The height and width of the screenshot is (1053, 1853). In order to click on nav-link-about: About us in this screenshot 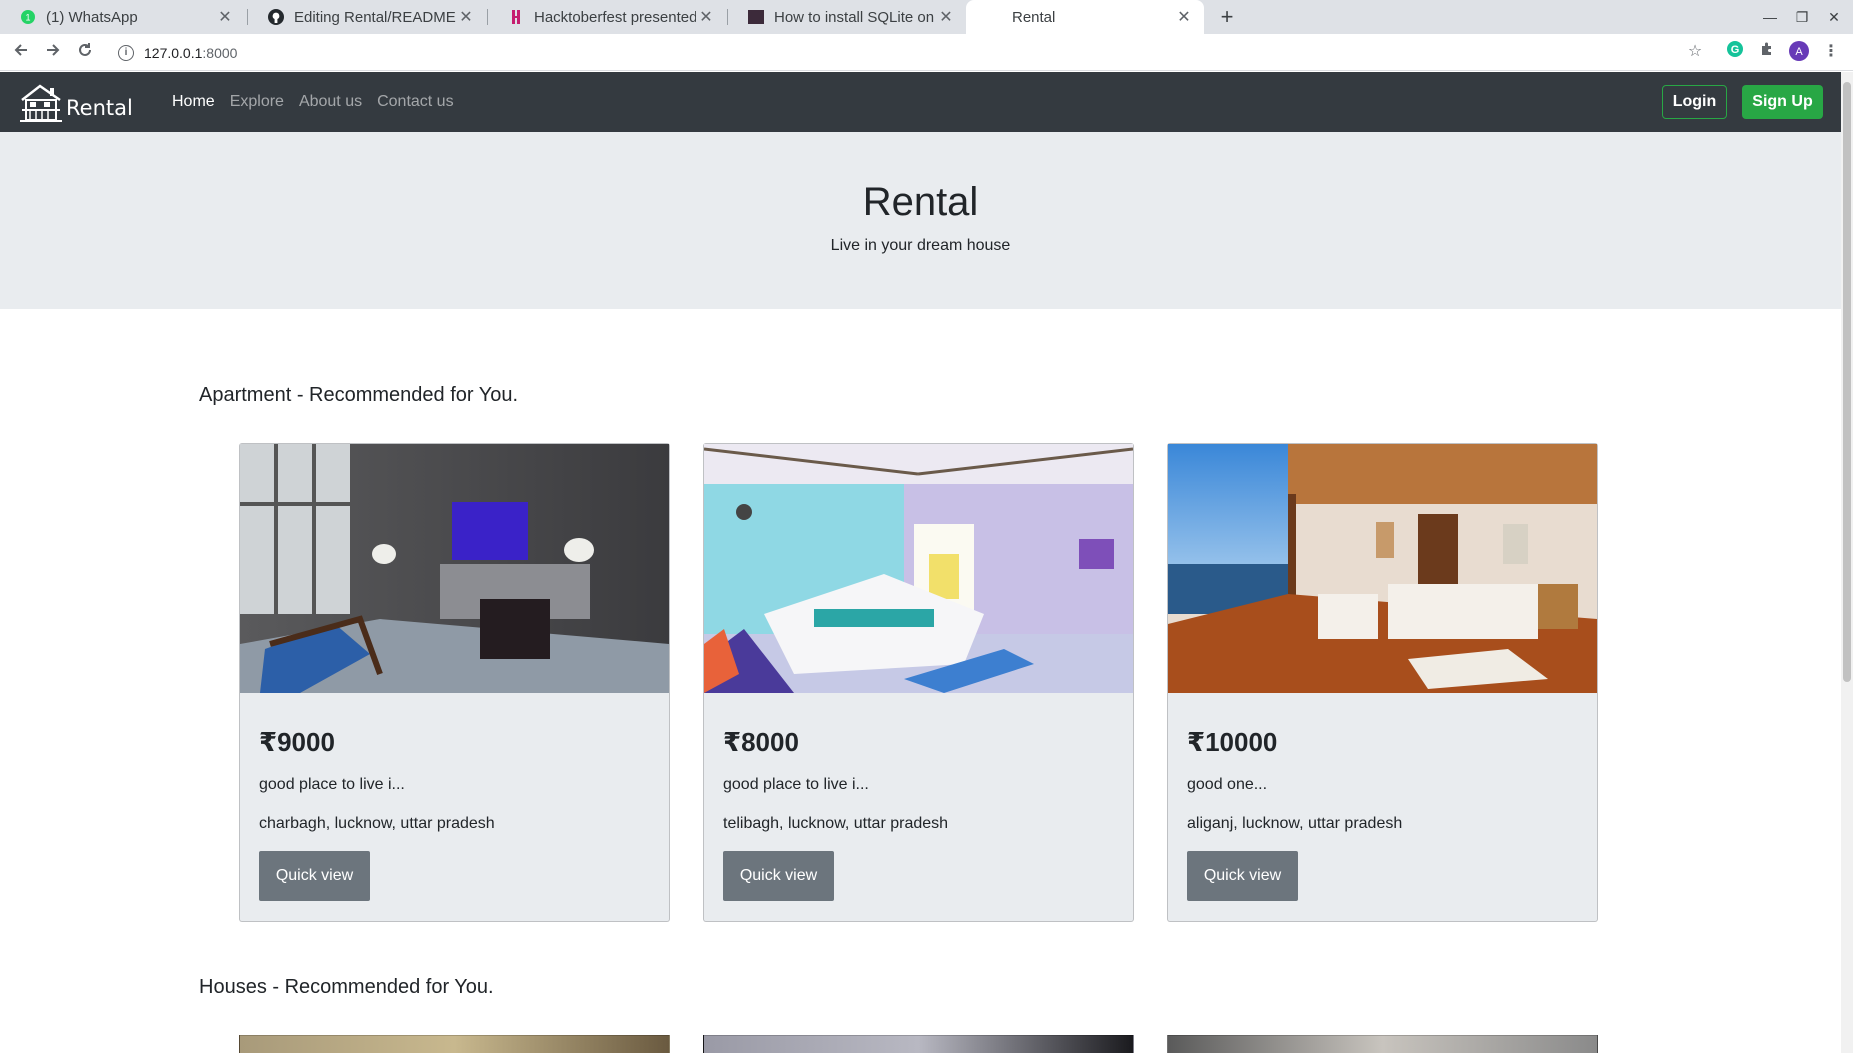, I will do `click(330, 102)`.